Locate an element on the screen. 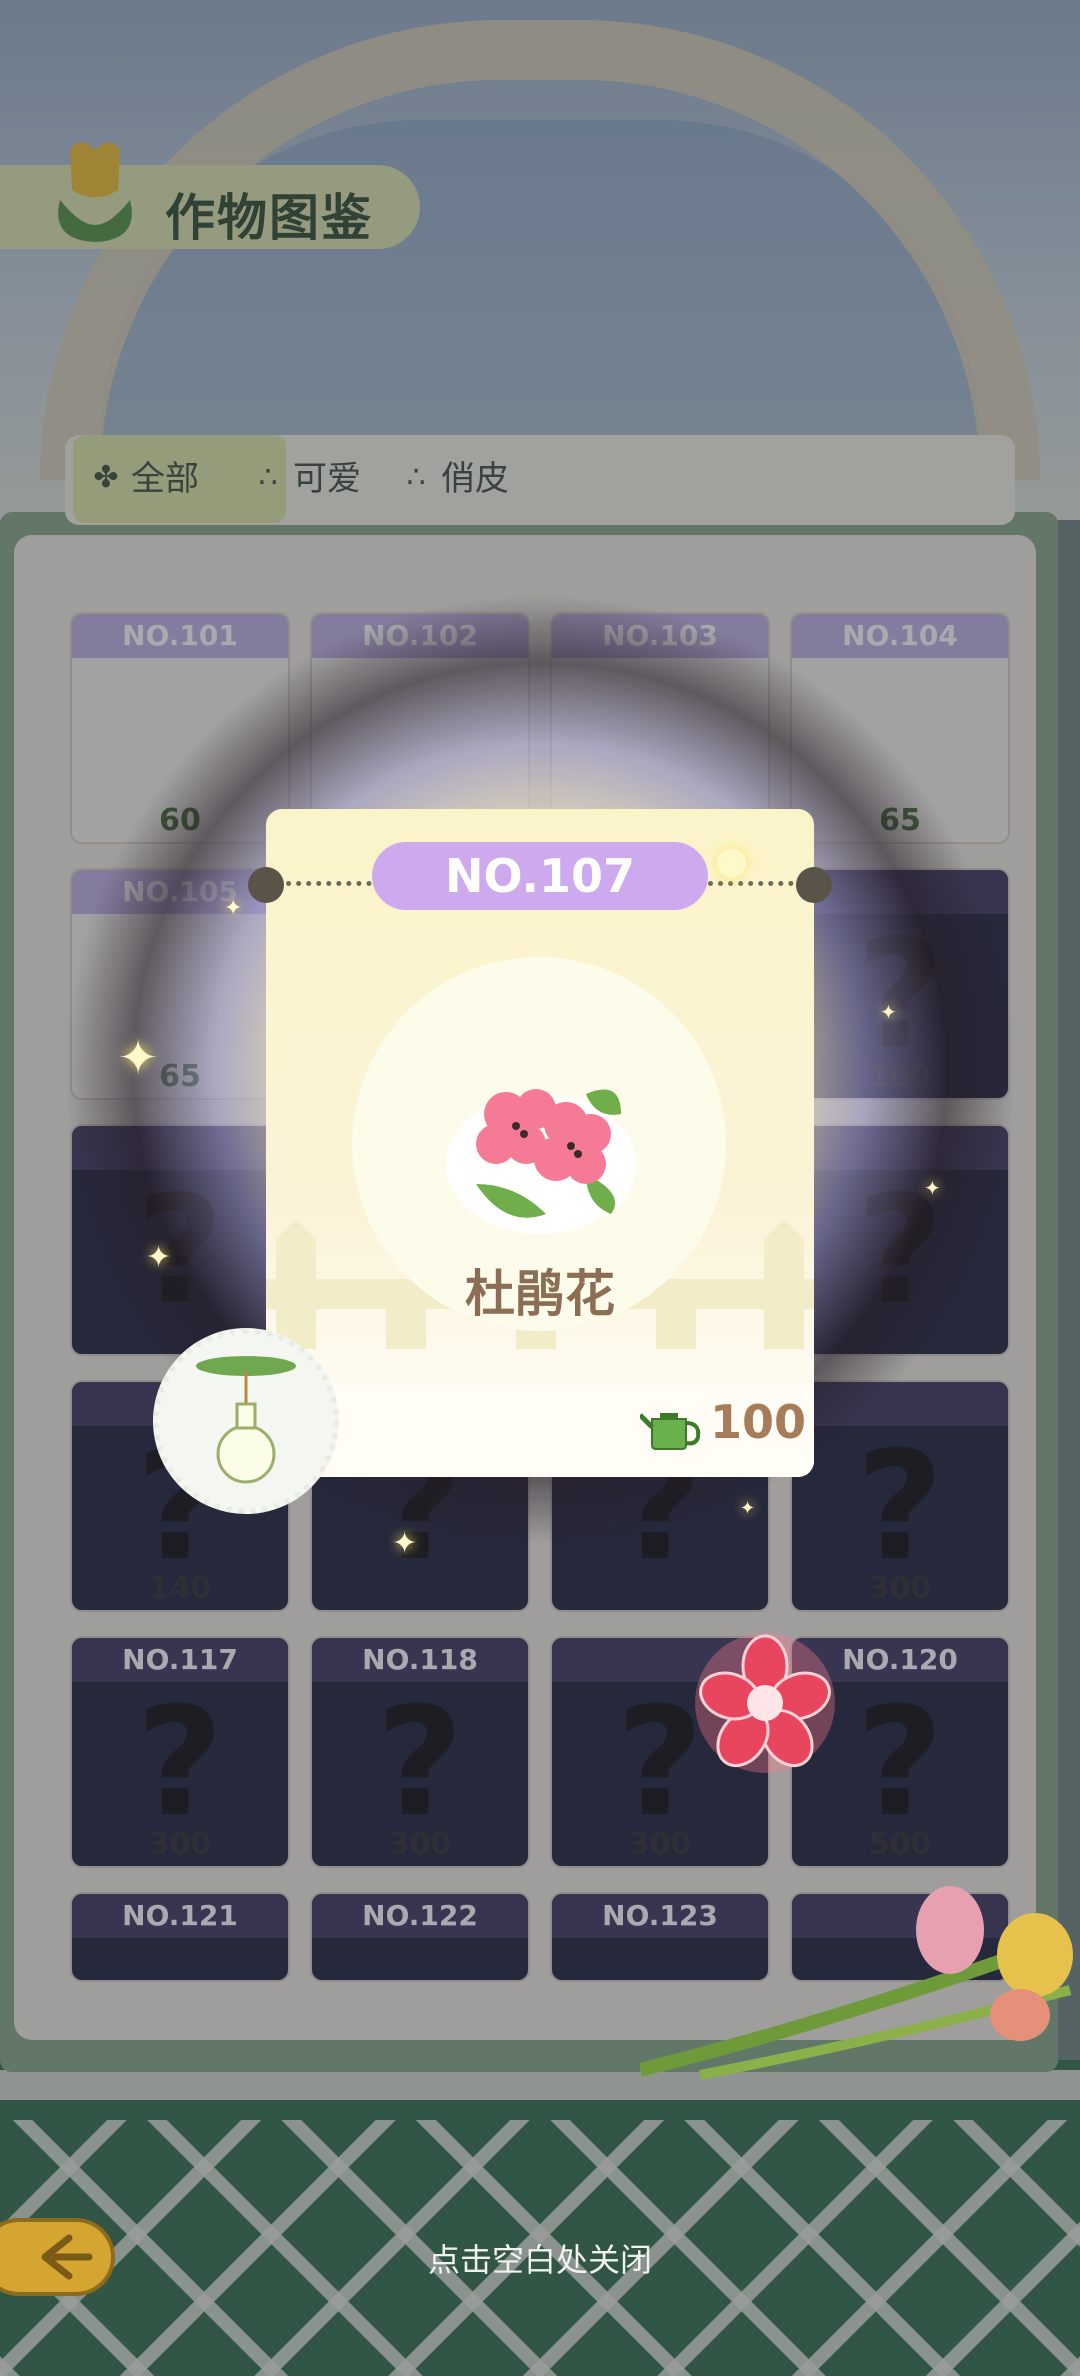 This screenshot has width=1080, height=2376. crop-price: 100 is located at coordinates (758, 1422).